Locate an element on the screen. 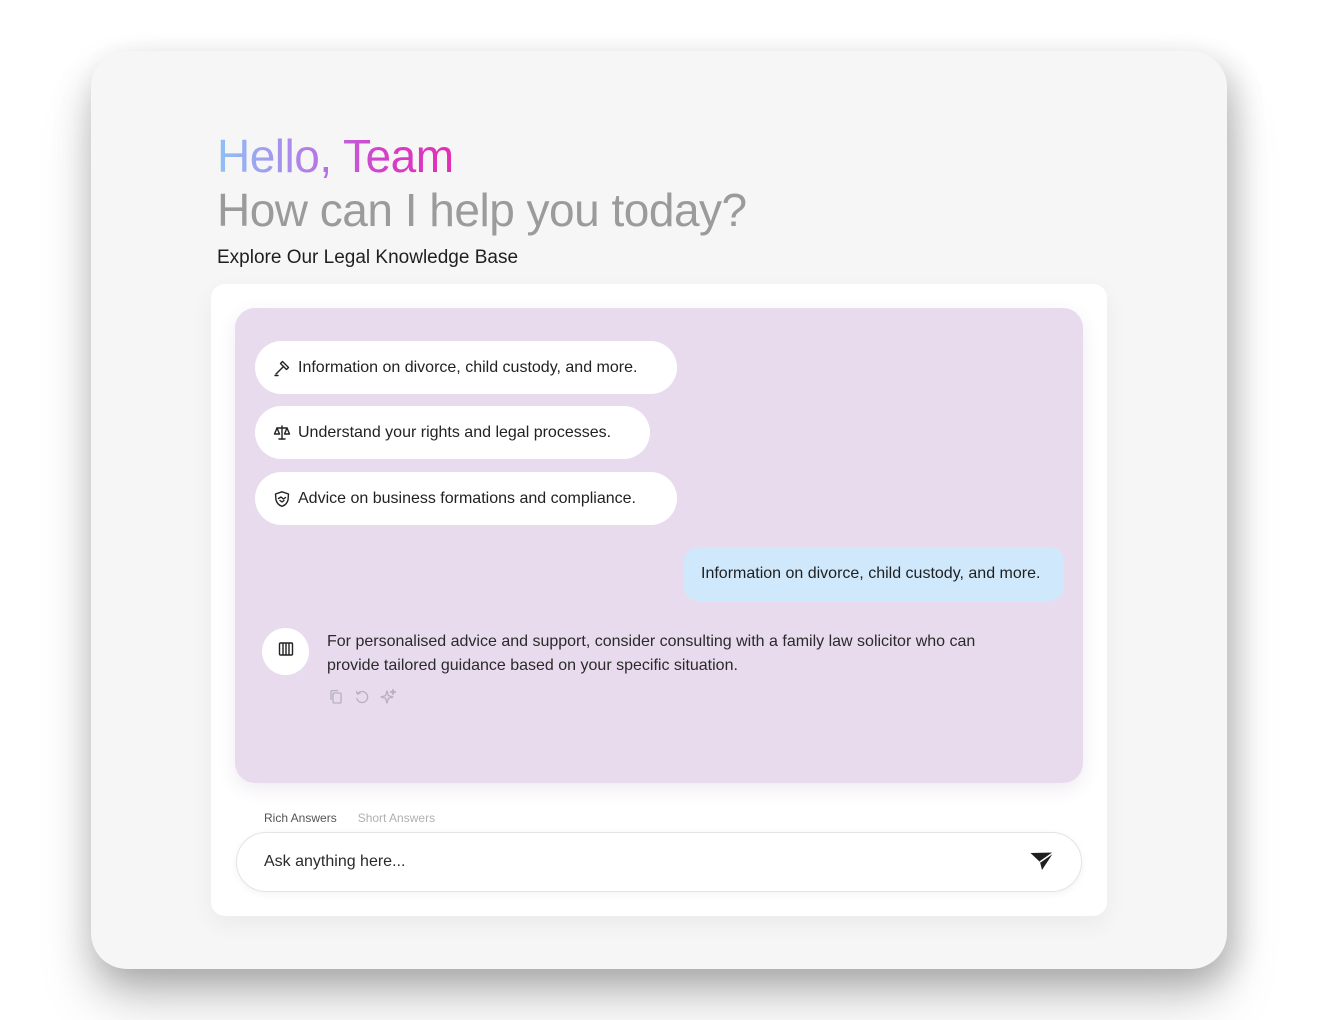 The height and width of the screenshot is (1020, 1328). sparkle-icon is located at coordinates (388, 697).